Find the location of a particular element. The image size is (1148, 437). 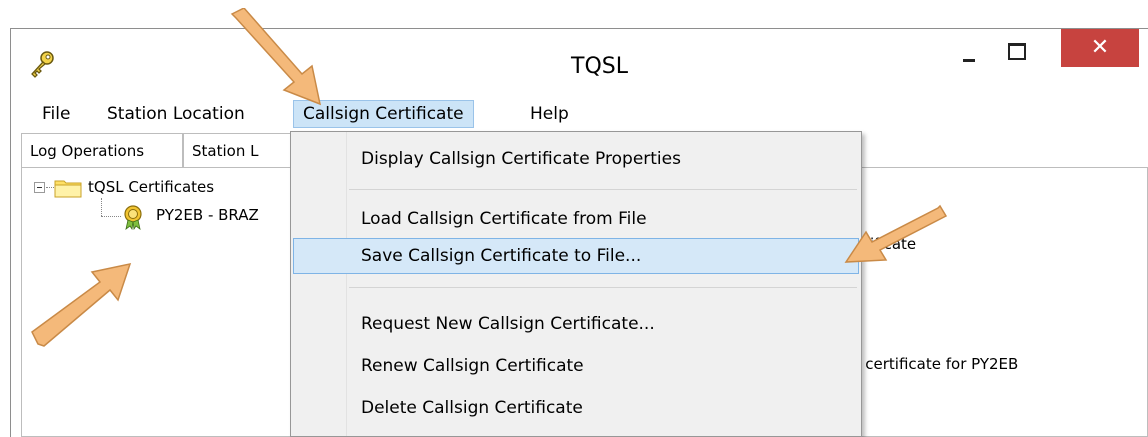

collapse-toggle-icon is located at coordinates (39, 187).